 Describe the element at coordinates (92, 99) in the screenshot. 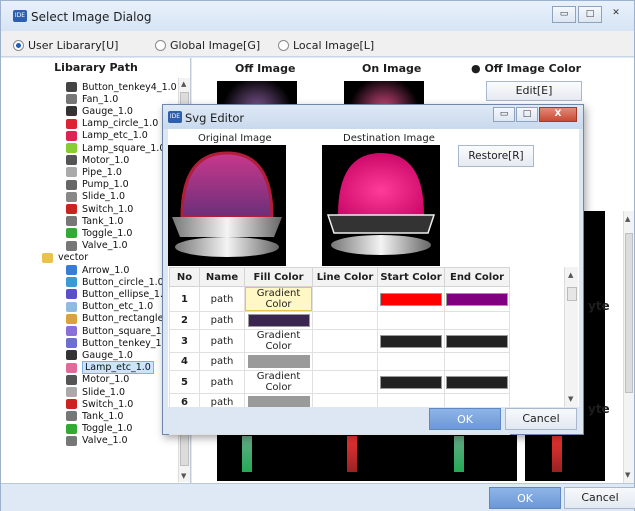

I see `tree-item: Fan_1.0` at that location.